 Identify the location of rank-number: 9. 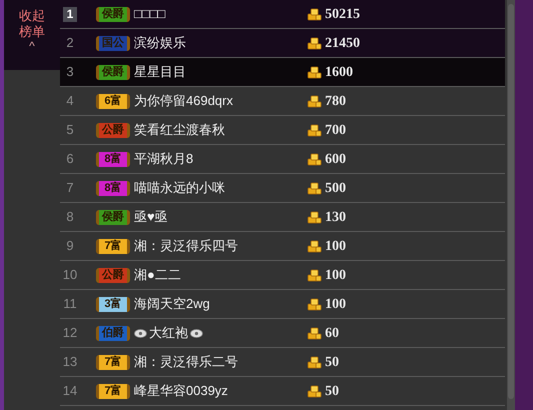
(70, 246).